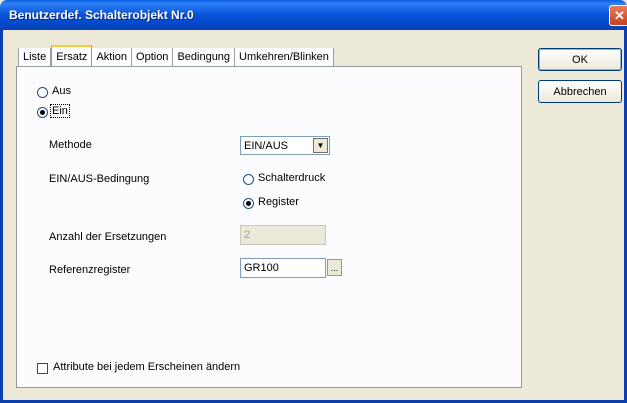  What do you see at coordinates (108, 237) in the screenshot?
I see `replacements-label: Anzahl der Ersetzungen` at bounding box center [108, 237].